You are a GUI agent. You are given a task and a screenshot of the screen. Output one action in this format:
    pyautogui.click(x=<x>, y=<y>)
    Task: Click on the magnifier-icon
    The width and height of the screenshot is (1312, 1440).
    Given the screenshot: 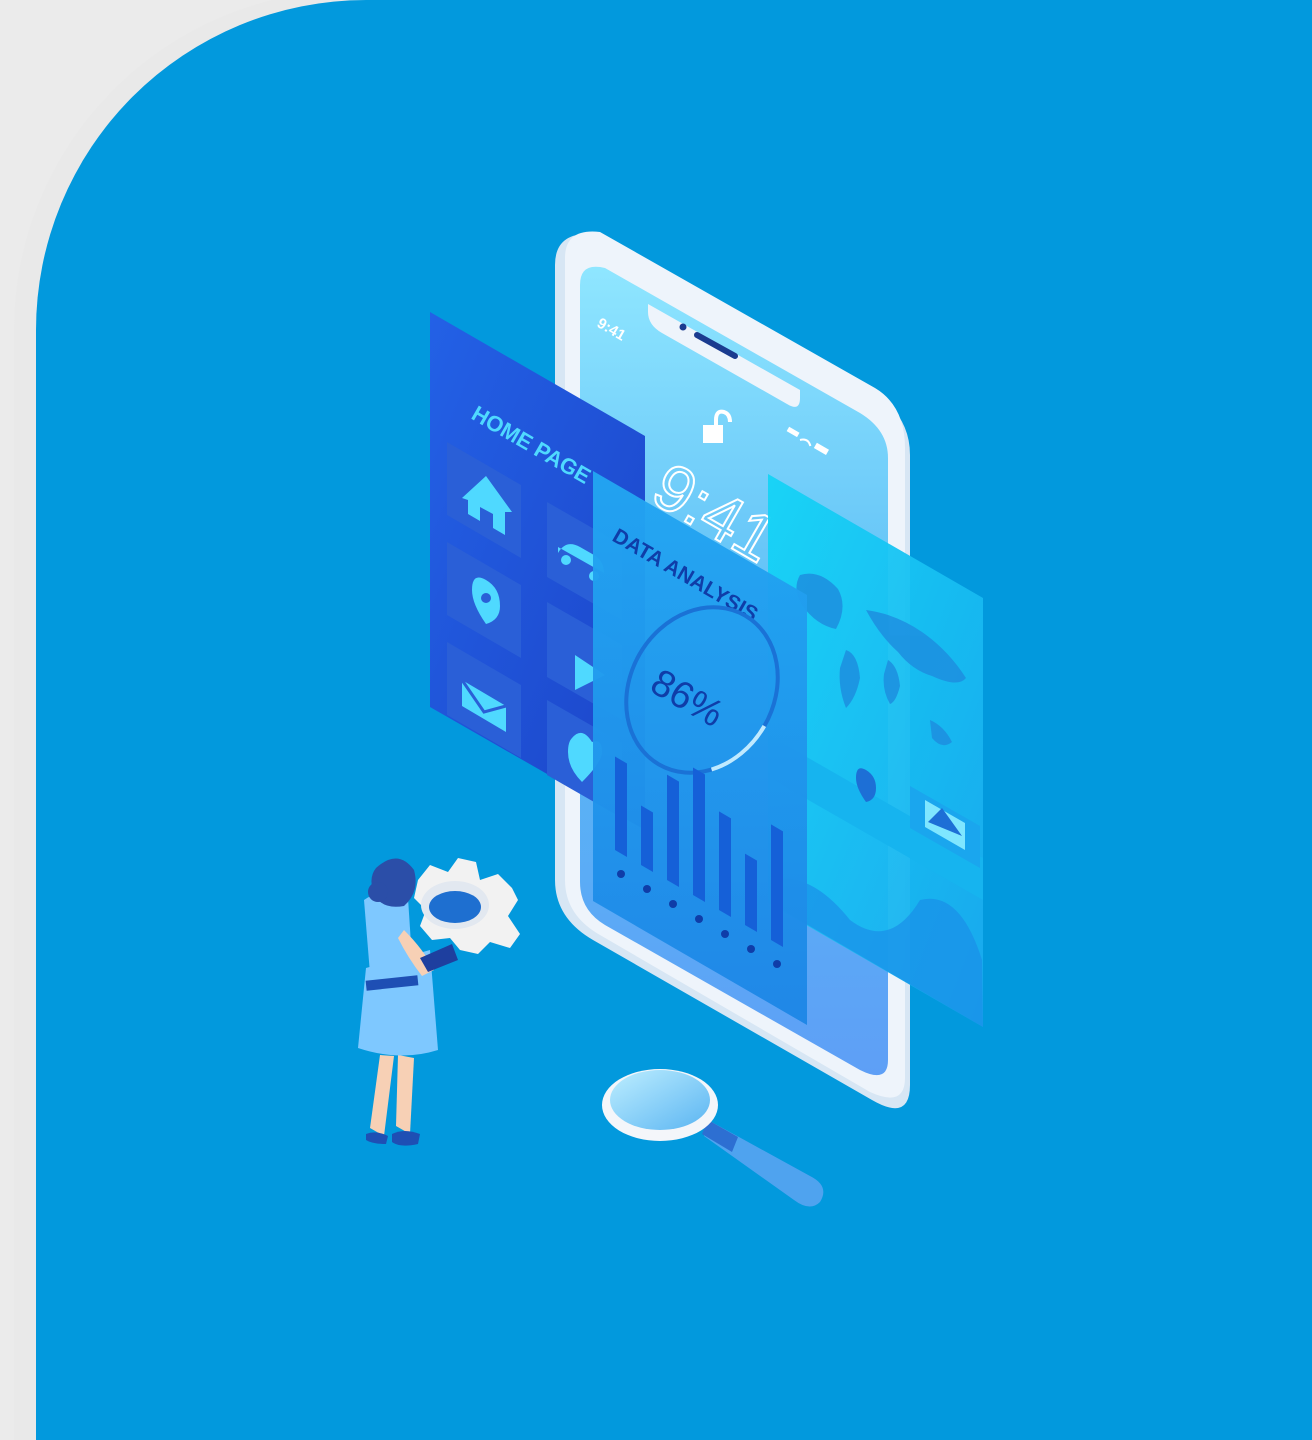 What is the action you would take?
    pyautogui.click(x=713, y=1138)
    